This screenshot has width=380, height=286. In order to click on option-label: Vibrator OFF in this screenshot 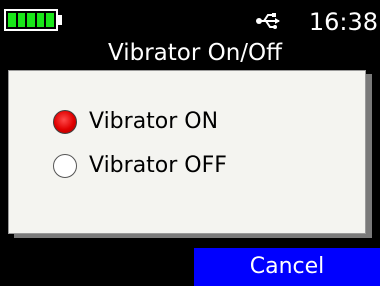, I will do `click(158, 165)`.